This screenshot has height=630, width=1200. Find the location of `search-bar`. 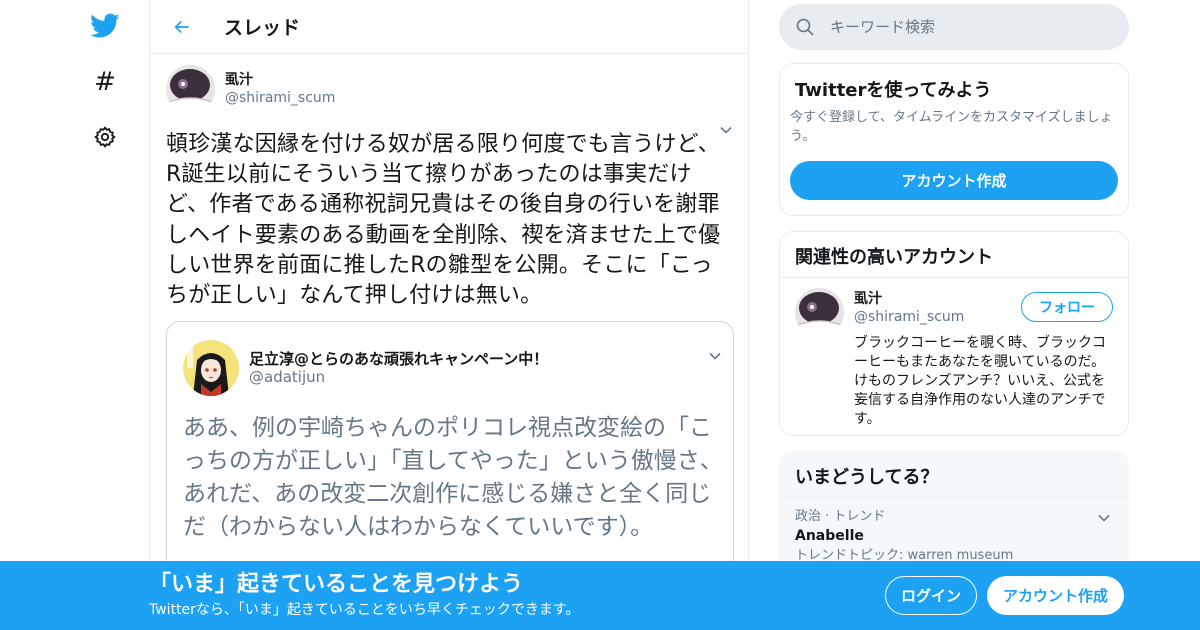

search-bar is located at coordinates (954, 27).